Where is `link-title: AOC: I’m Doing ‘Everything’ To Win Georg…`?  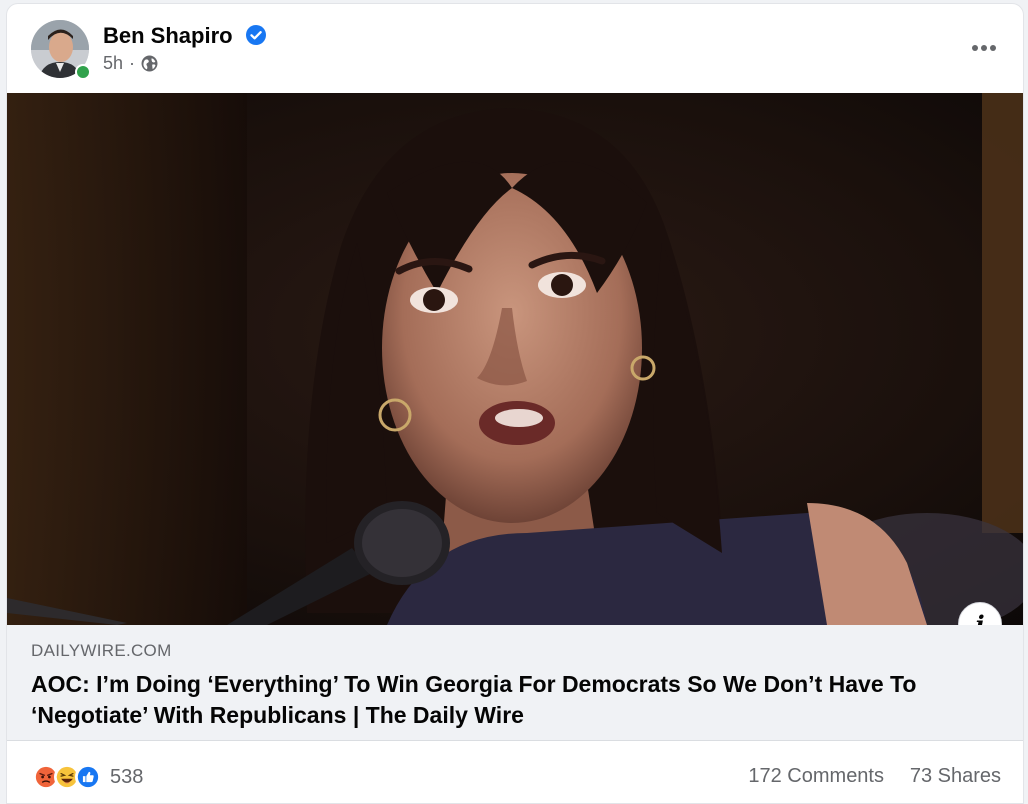
link-title: AOC: I’m Doing ‘Everything’ To Win Georg… is located at coordinates (511, 700).